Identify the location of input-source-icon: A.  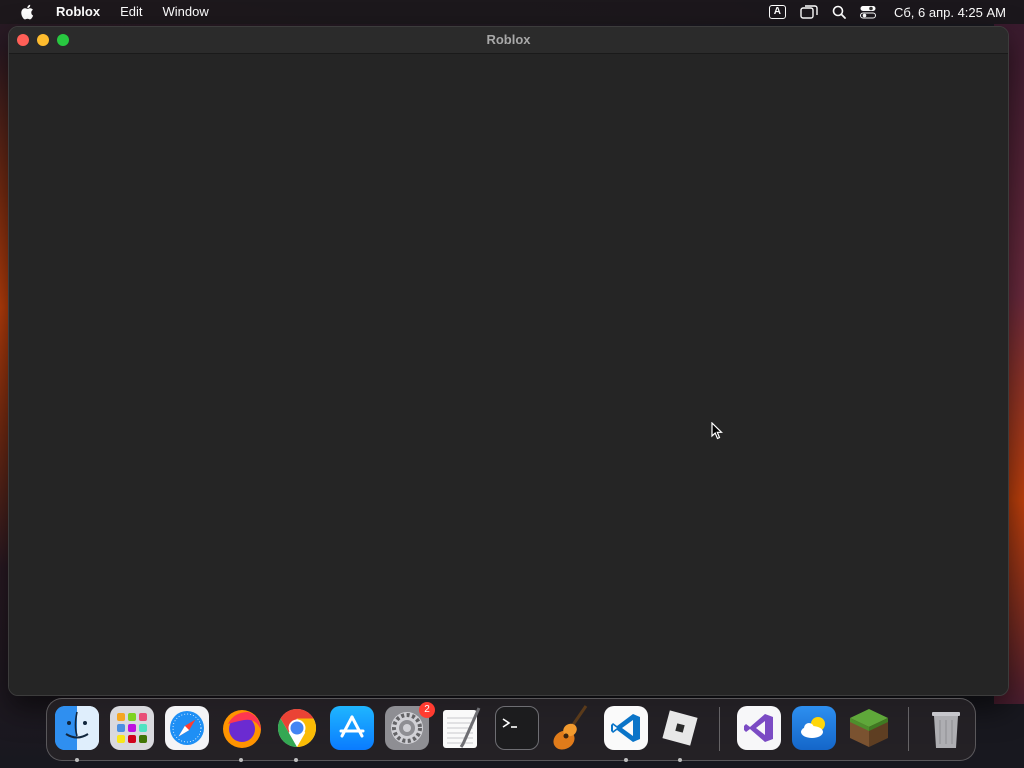
(777, 12).